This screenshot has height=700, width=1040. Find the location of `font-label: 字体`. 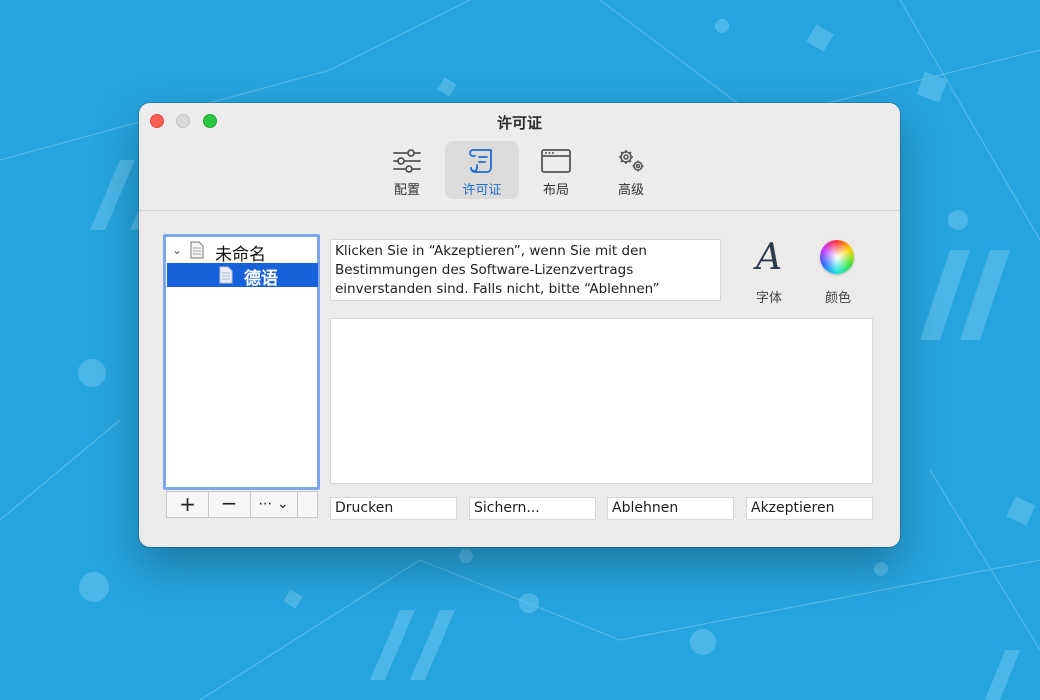

font-label: 字体 is located at coordinates (768, 298).